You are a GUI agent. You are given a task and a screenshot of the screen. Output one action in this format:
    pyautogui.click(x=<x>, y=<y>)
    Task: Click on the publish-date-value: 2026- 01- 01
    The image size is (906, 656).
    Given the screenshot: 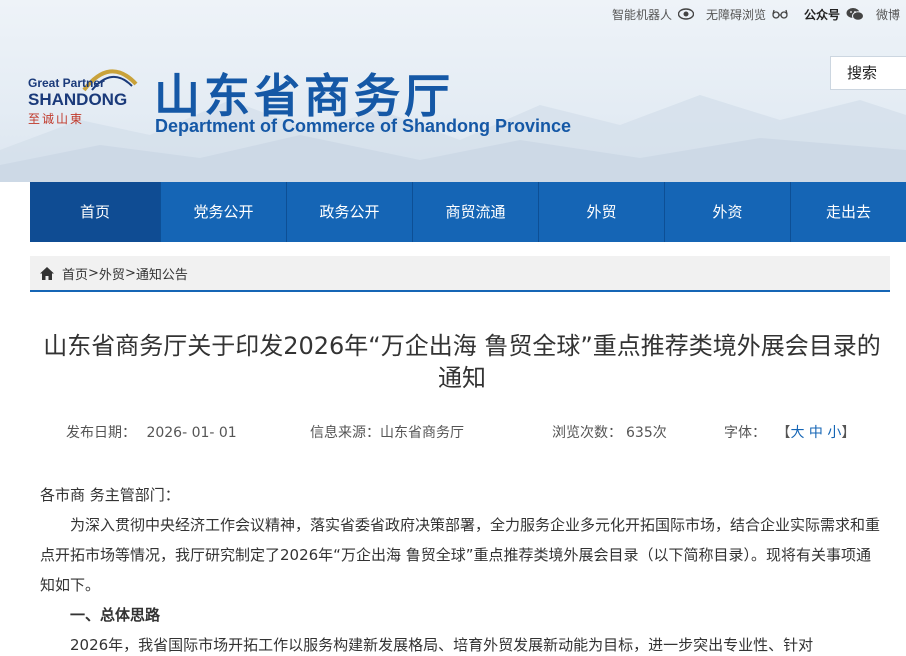 What is the action you would take?
    pyautogui.click(x=191, y=433)
    